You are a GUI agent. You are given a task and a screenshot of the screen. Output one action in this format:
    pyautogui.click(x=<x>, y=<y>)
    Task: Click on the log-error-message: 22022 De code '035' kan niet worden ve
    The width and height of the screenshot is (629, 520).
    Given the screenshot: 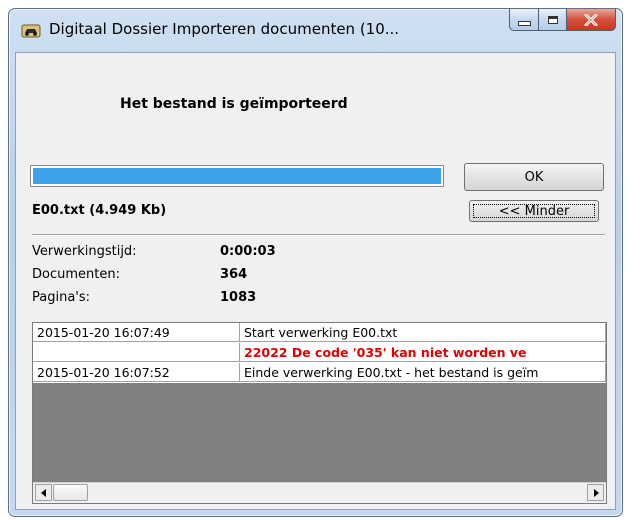 What is the action you would take?
    pyautogui.click(x=423, y=352)
    